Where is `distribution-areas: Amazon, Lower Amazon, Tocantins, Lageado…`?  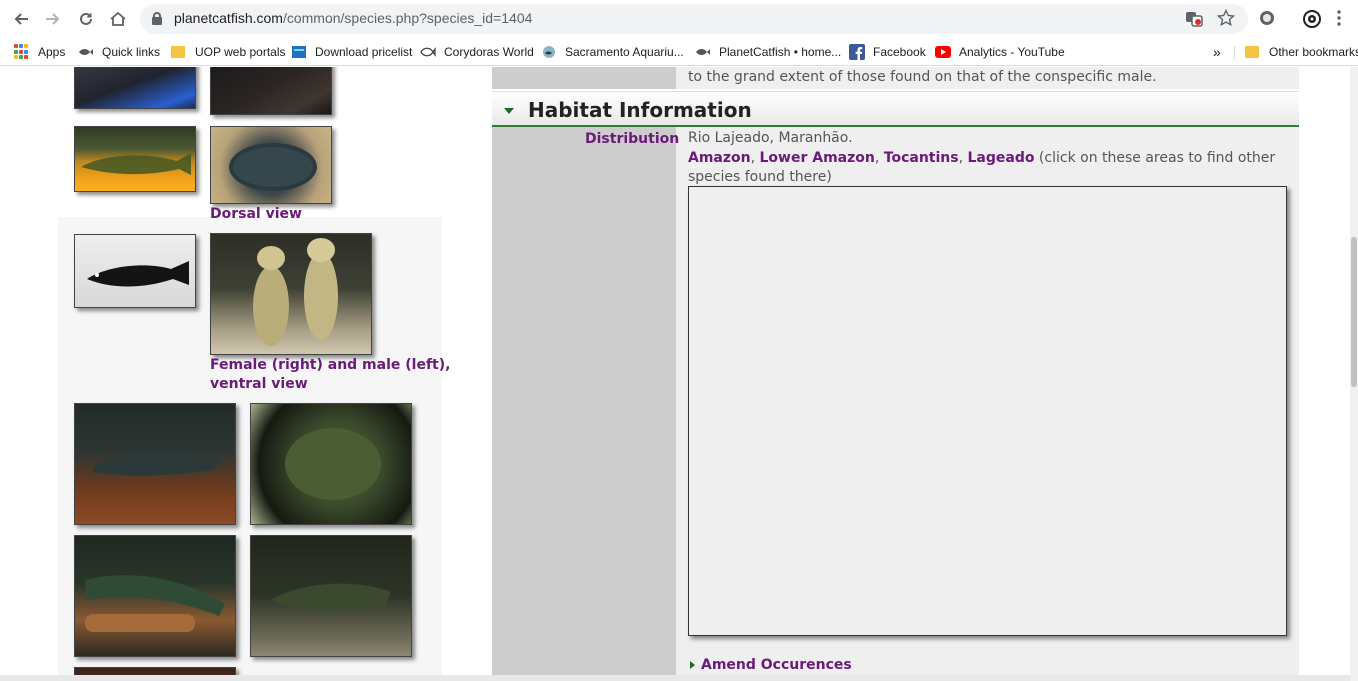
distribution-areas: Amazon, Lower Amazon, Tocantins, Lageado… is located at coordinates (983, 168).